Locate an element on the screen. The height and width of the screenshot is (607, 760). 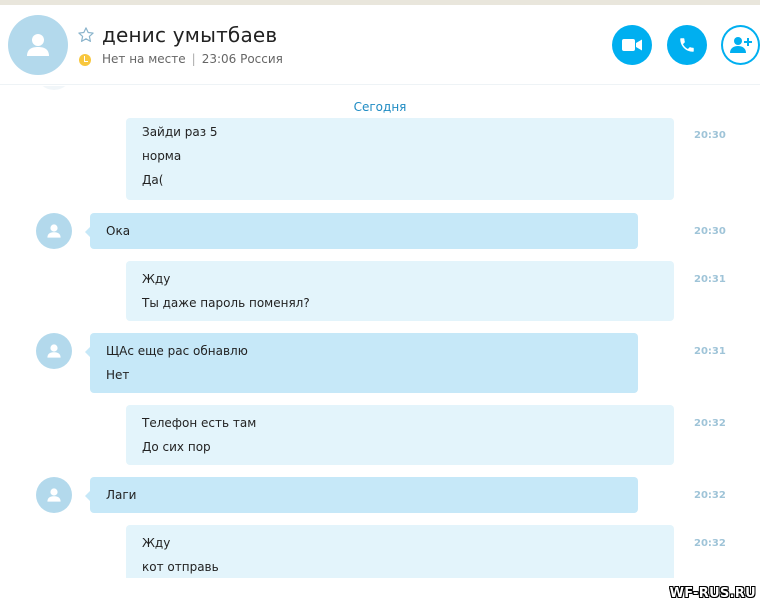
message-text: Зайди раз 5 is located at coordinates (180, 132).